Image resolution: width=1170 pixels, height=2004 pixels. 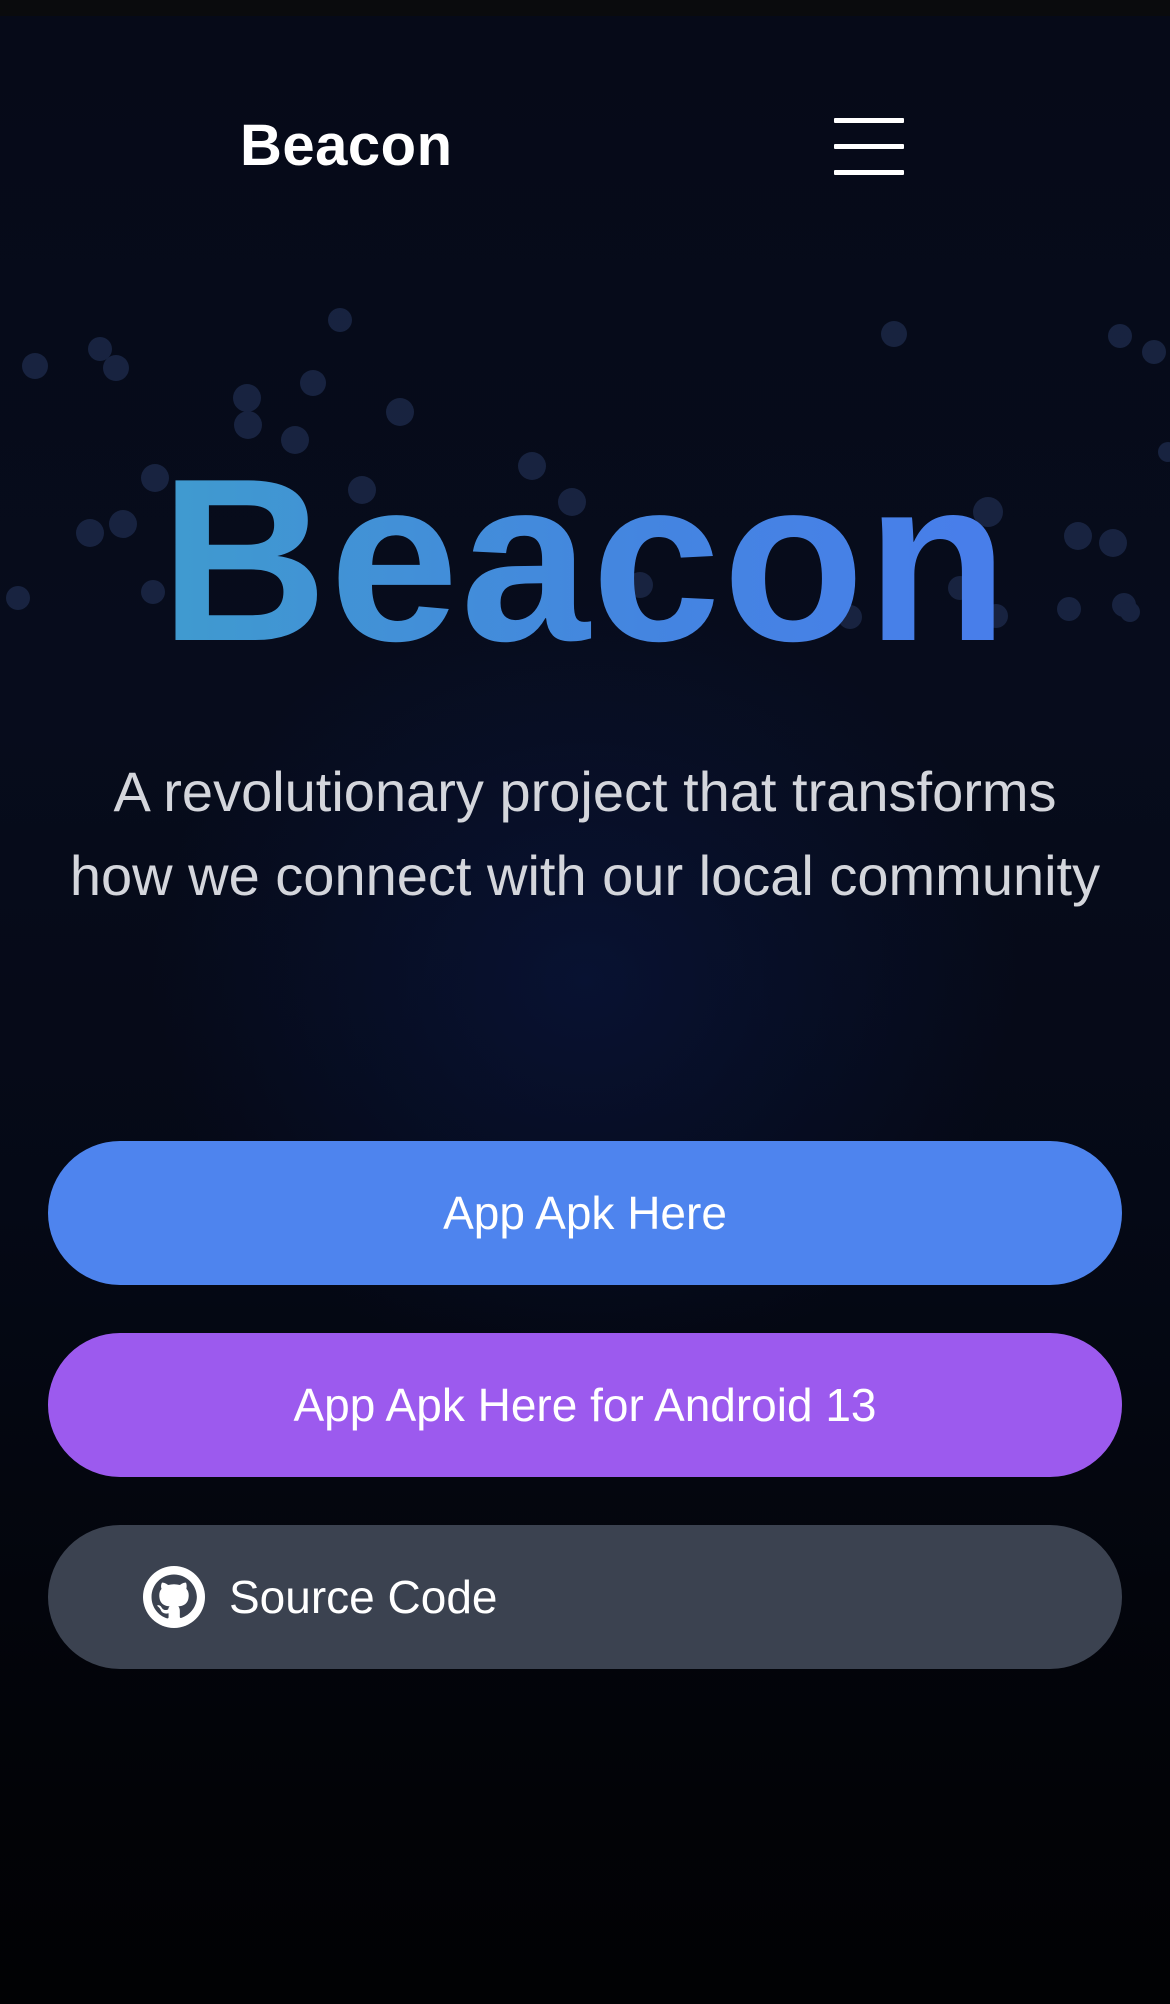 What do you see at coordinates (346, 145) in the screenshot?
I see `brand-logo: Beacon` at bounding box center [346, 145].